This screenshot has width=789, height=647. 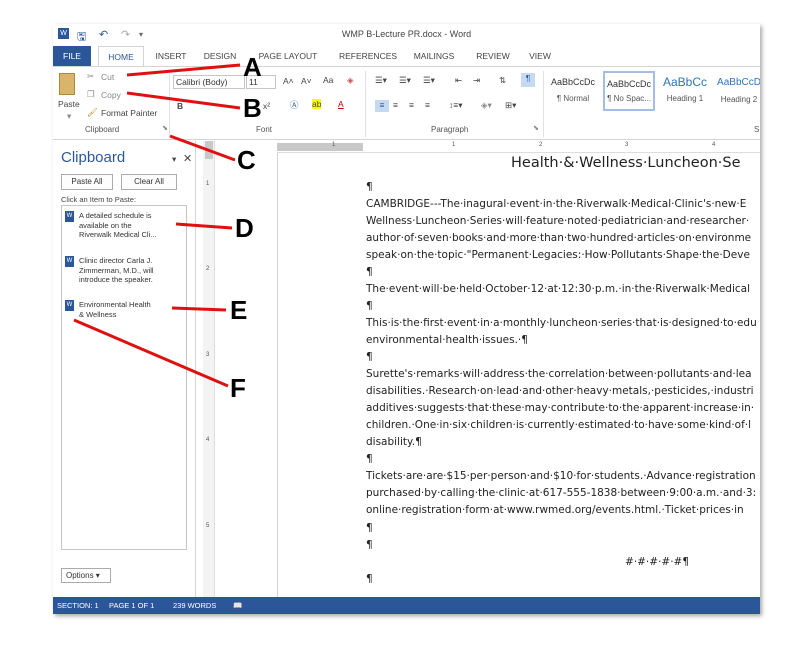 What do you see at coordinates (208, 184) in the screenshot?
I see `ruler-tick: 1` at bounding box center [208, 184].